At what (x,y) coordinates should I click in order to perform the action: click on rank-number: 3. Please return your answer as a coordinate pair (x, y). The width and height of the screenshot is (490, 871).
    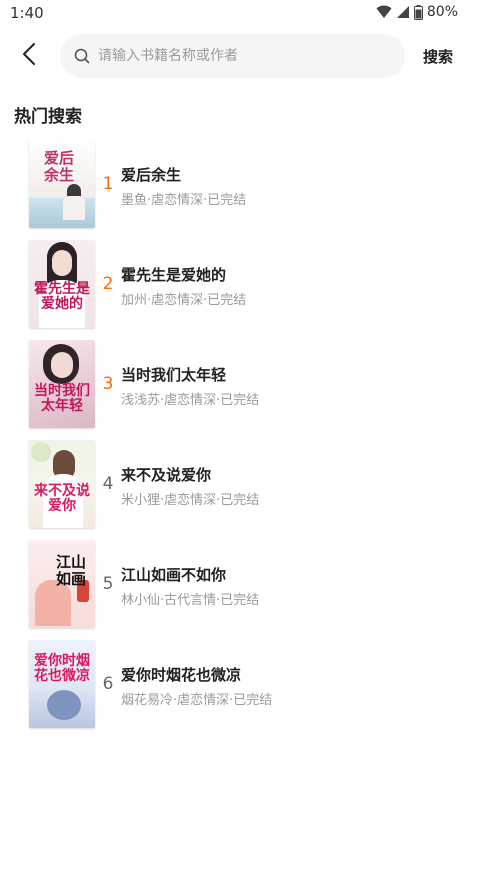
    Looking at the image, I should click on (108, 384).